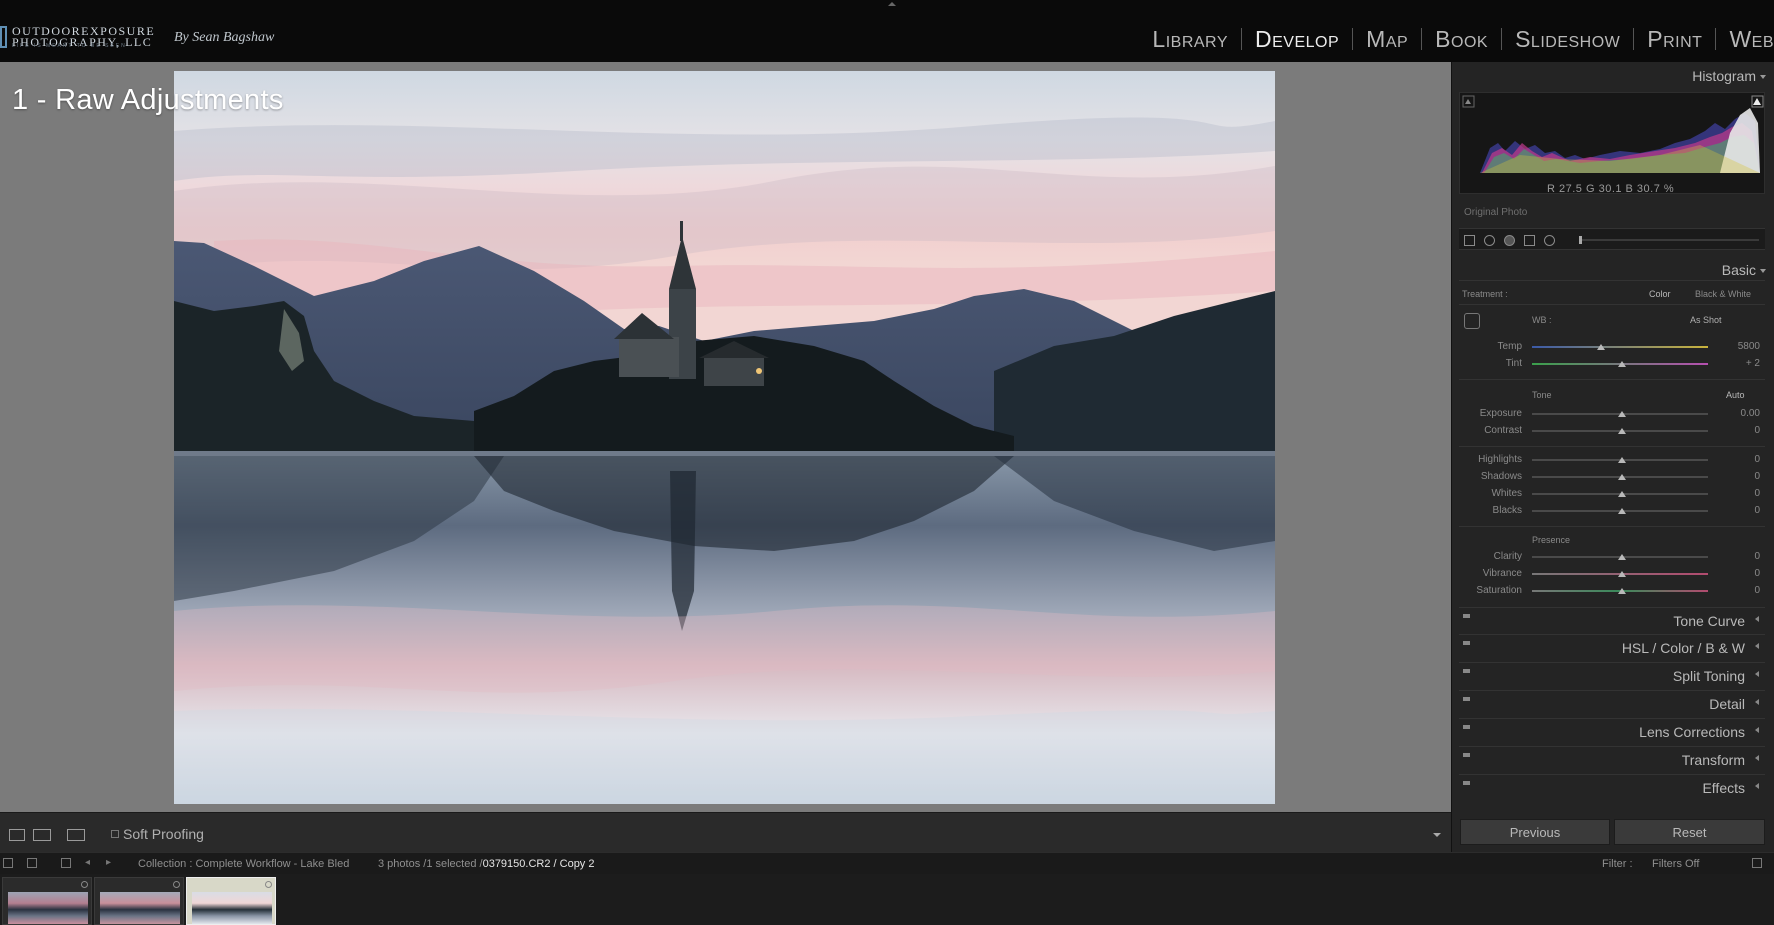  What do you see at coordinates (1495, 212) in the screenshot?
I see `original-photo-checkbox: Original Photo` at bounding box center [1495, 212].